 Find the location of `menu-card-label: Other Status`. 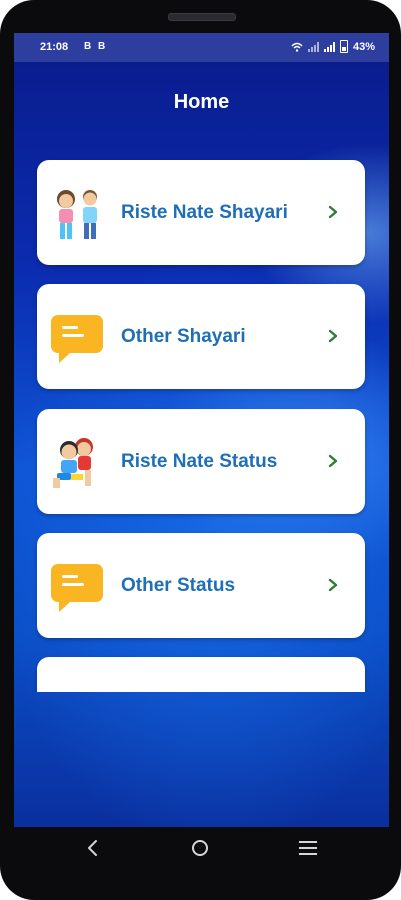

menu-card-label: Other Status is located at coordinates (178, 585).